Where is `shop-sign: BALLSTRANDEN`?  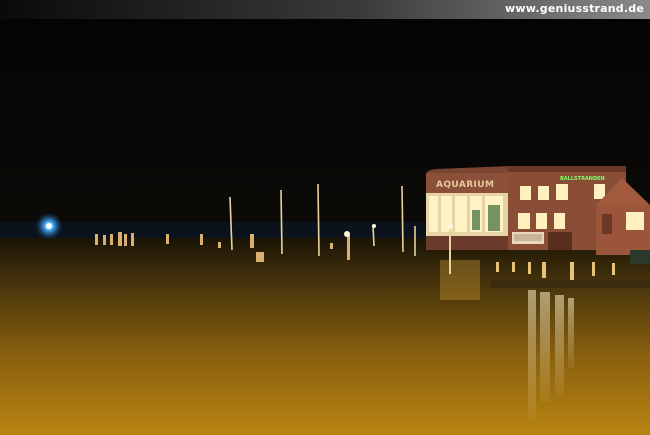 shop-sign: BALLSTRANDEN is located at coordinates (582, 179).